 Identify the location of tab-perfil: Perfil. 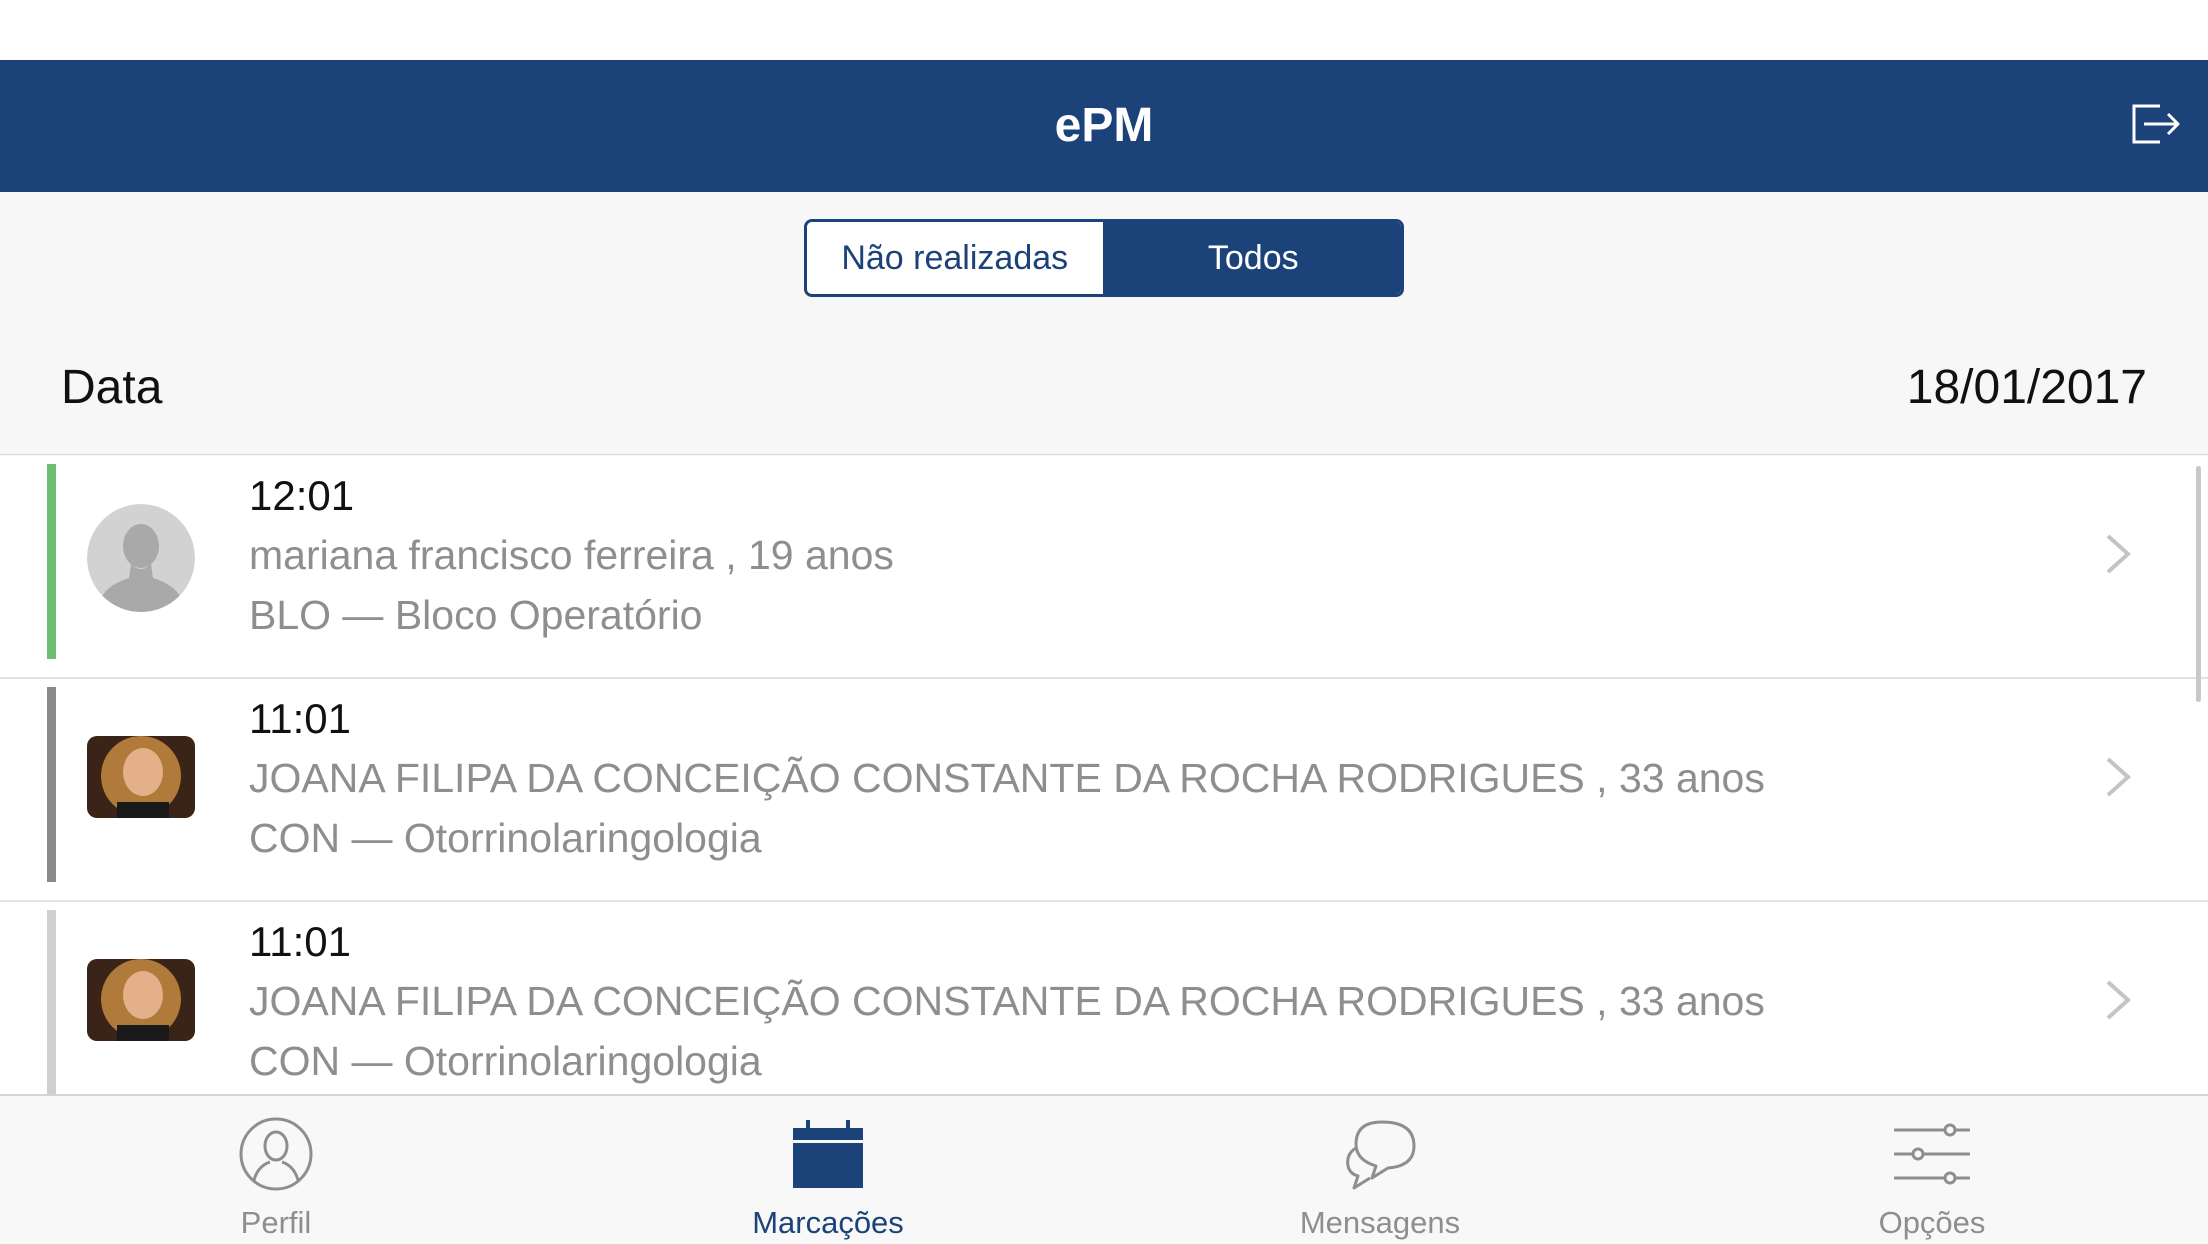
(276, 1170).